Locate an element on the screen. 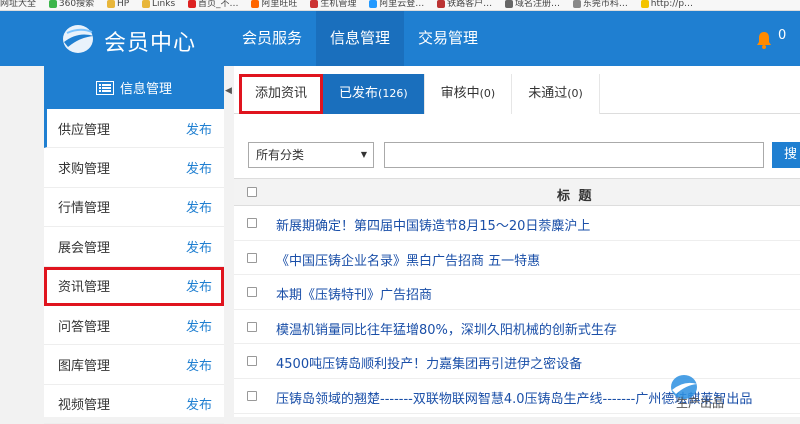 The width and height of the screenshot is (800, 424). table-row: 新展期确定！第四届中国铸造节8月15～20日萘麋沪上 is located at coordinates (517, 223).